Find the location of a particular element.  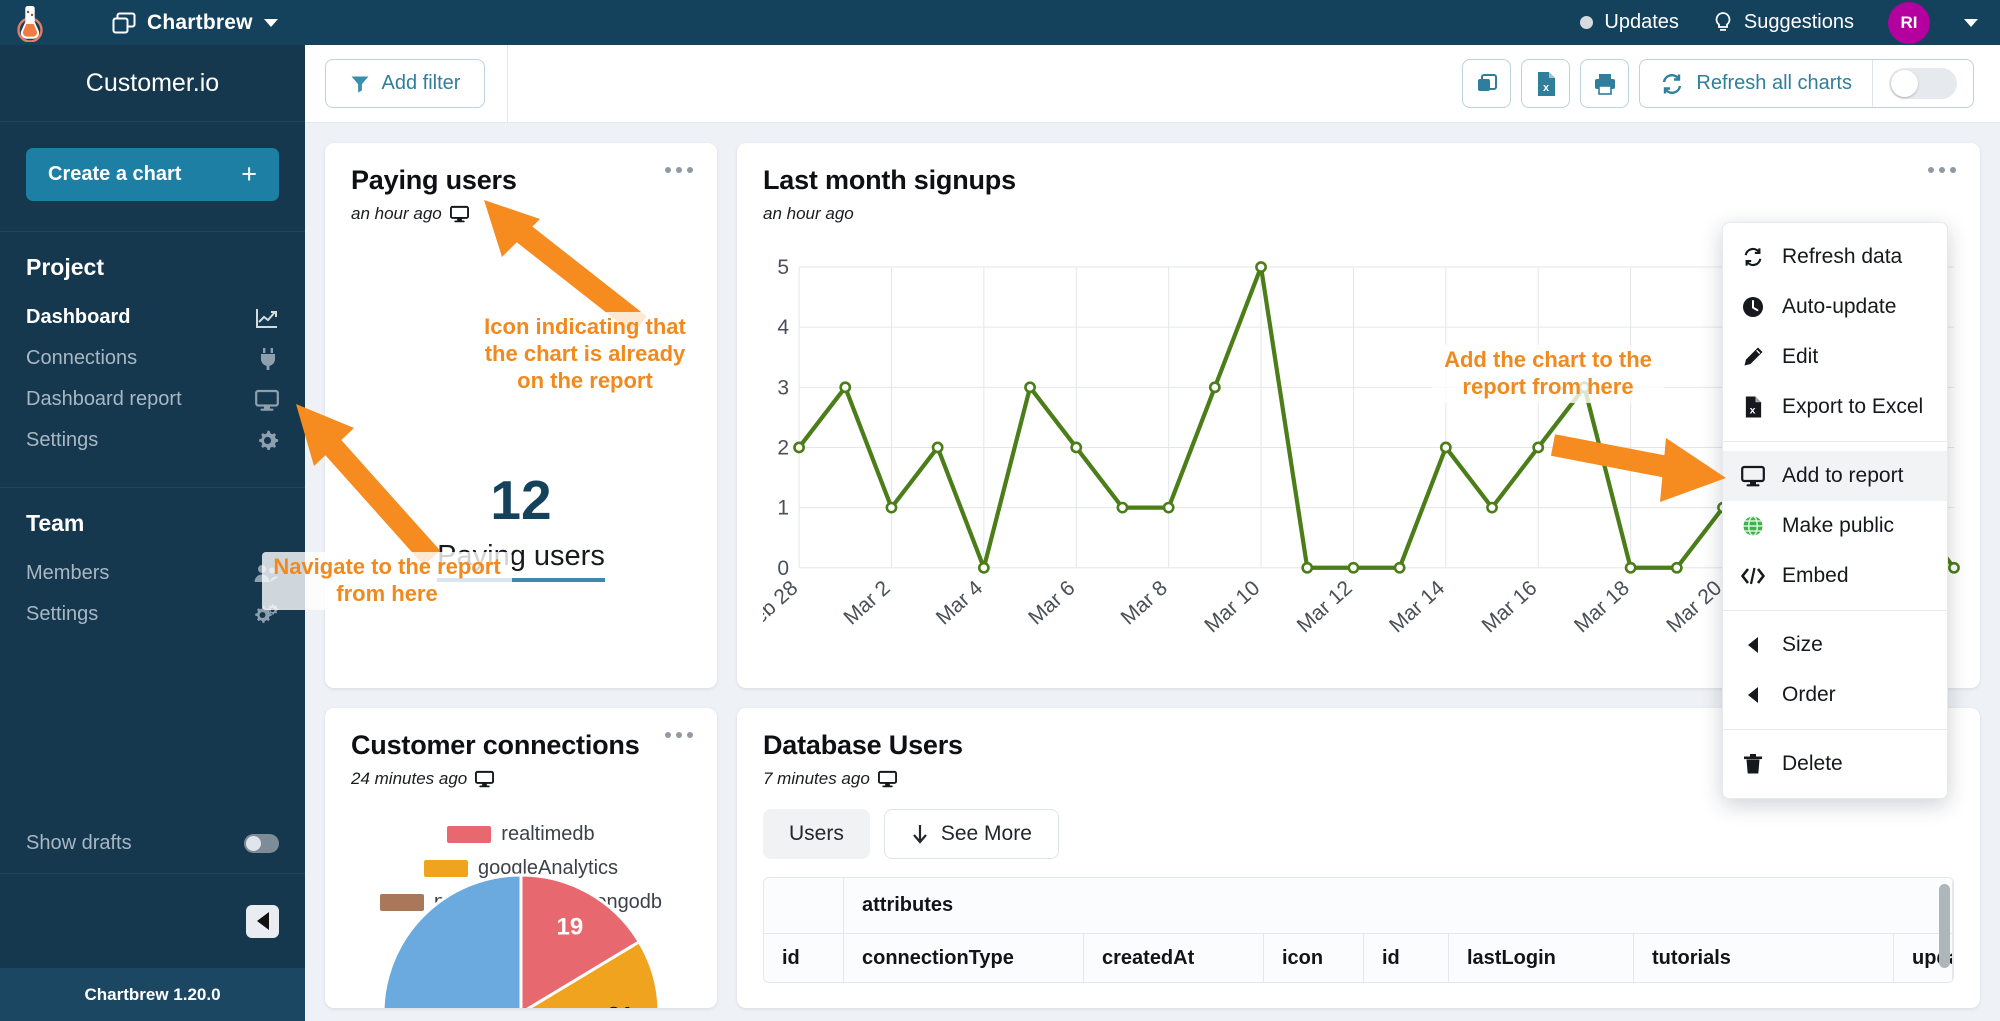

menu-item-label: Make public is located at coordinates (1838, 525).